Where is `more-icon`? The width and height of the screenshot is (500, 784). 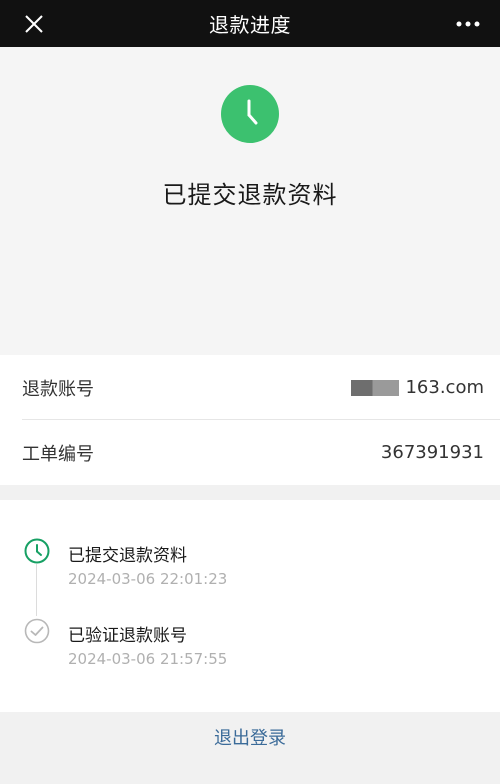 more-icon is located at coordinates (468, 24).